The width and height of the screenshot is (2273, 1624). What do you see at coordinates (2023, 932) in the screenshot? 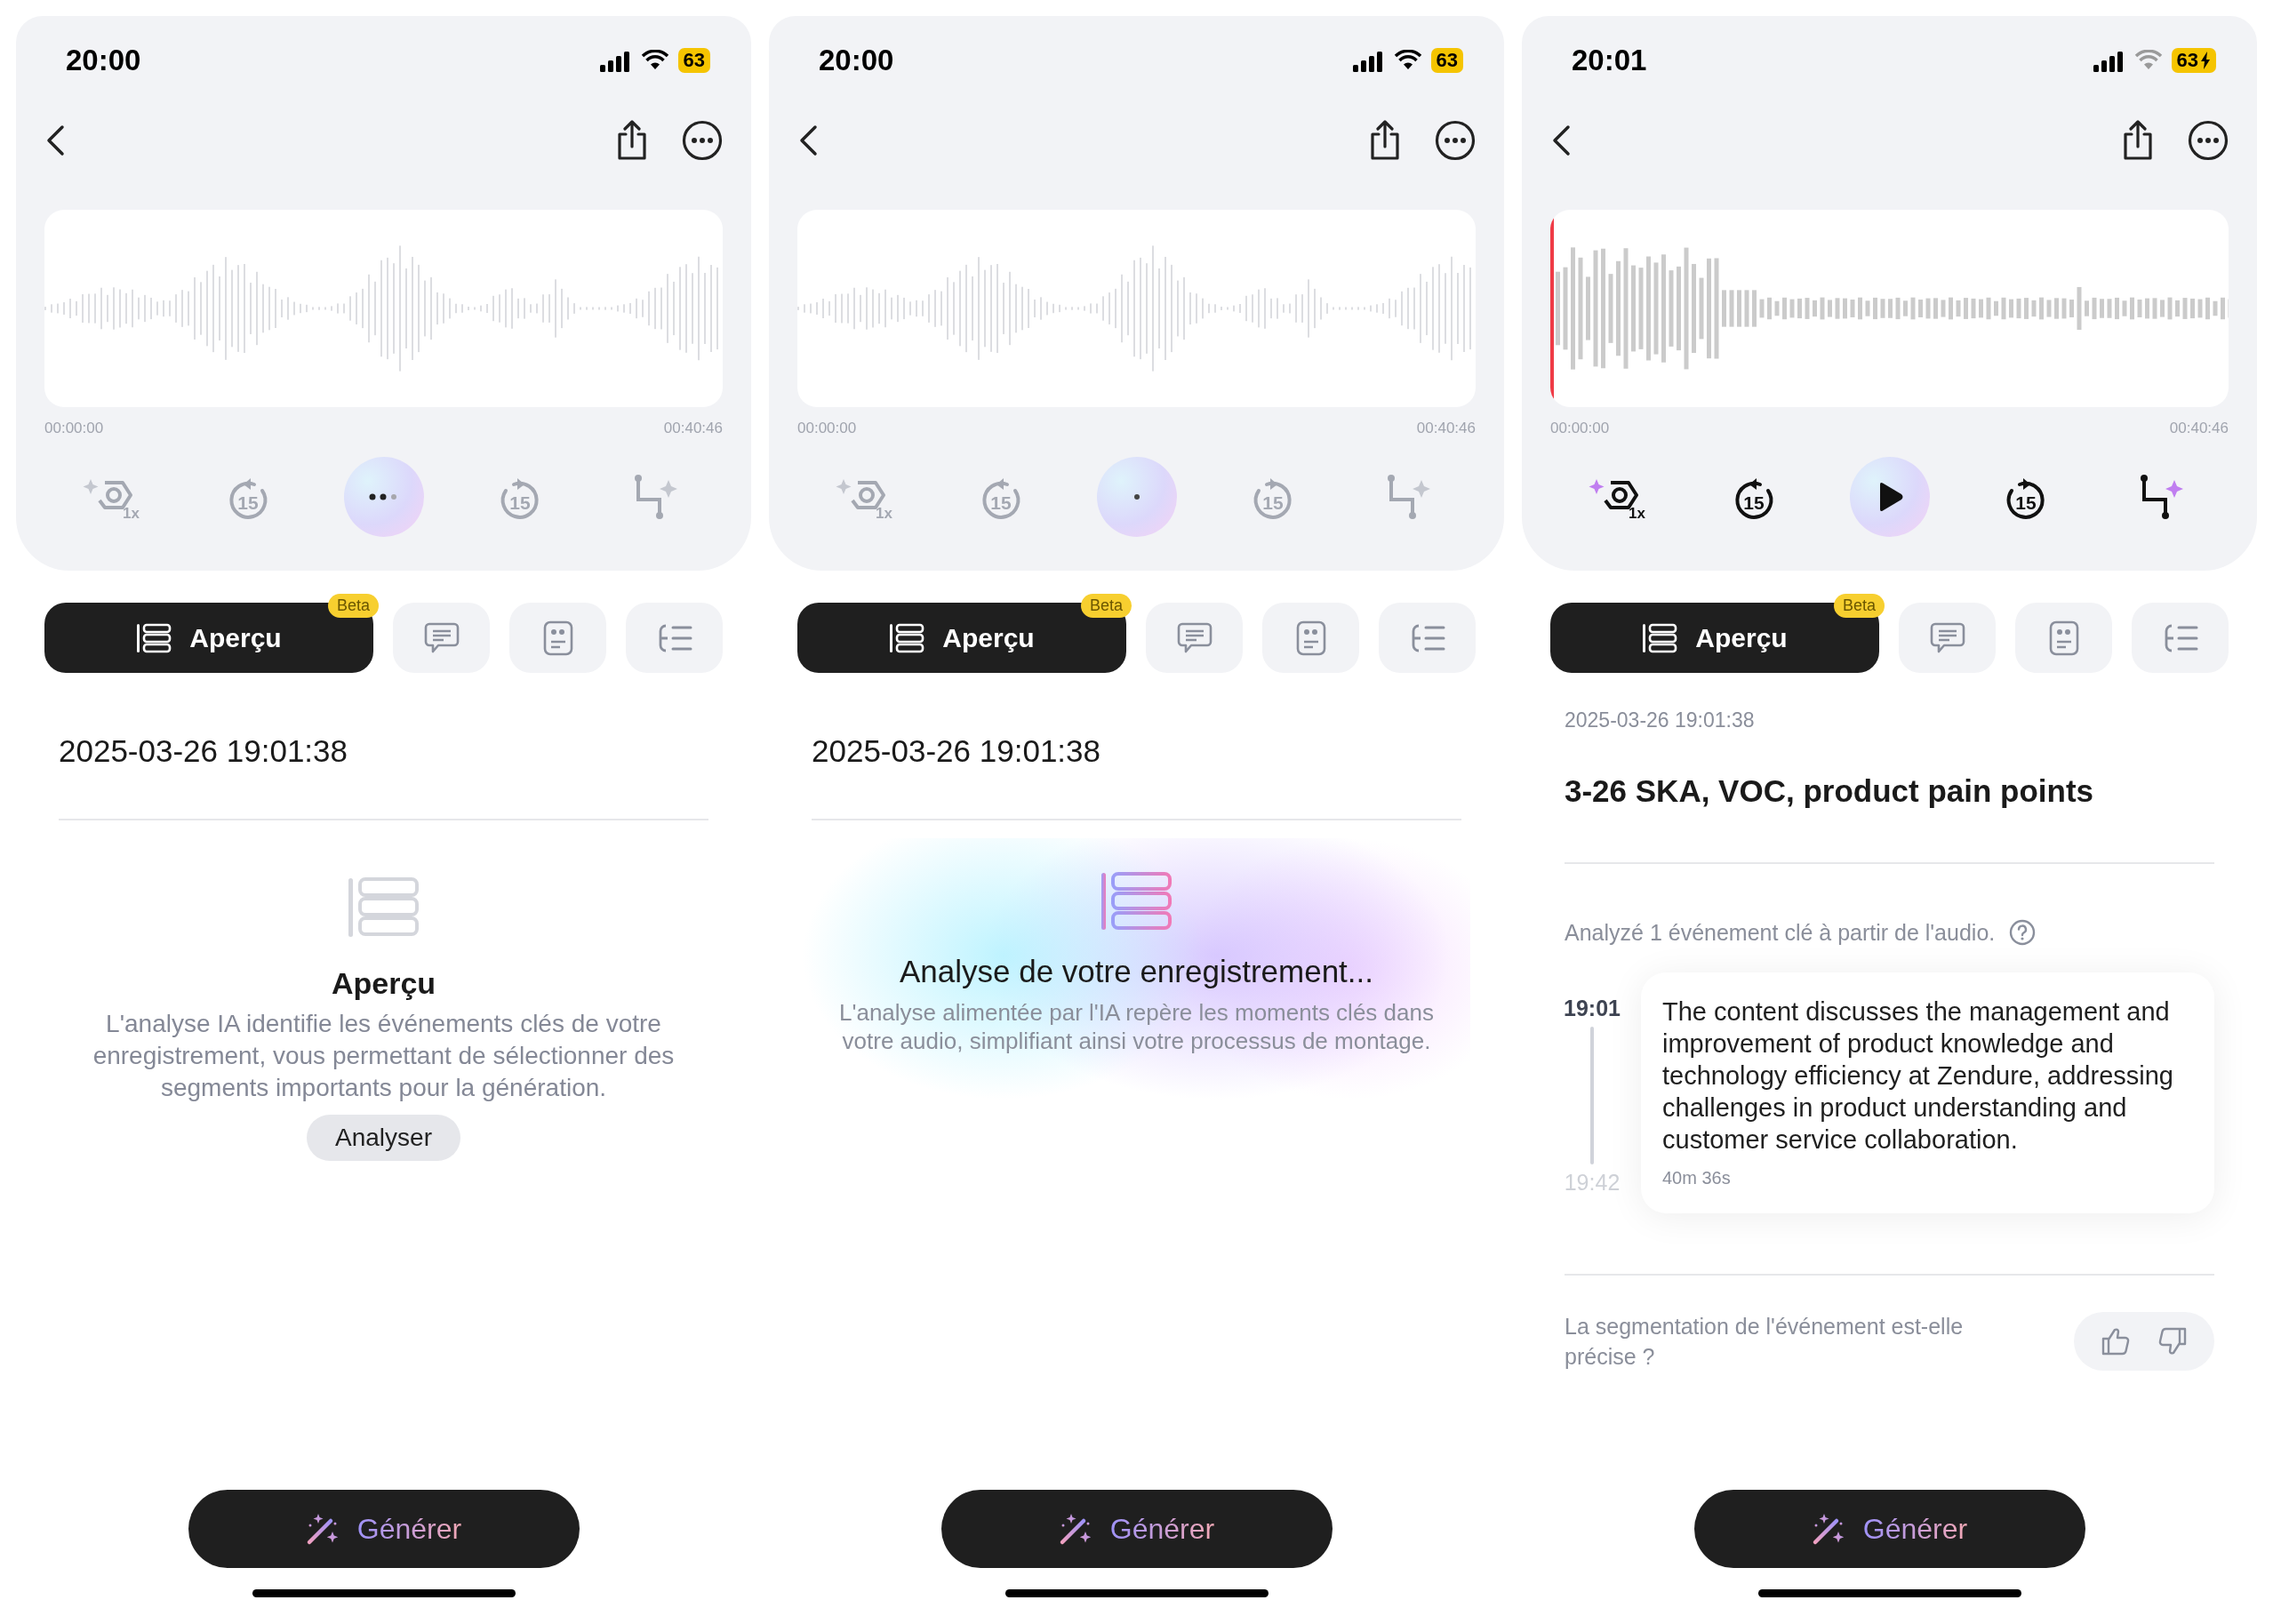
I see `help-icon` at bounding box center [2023, 932].